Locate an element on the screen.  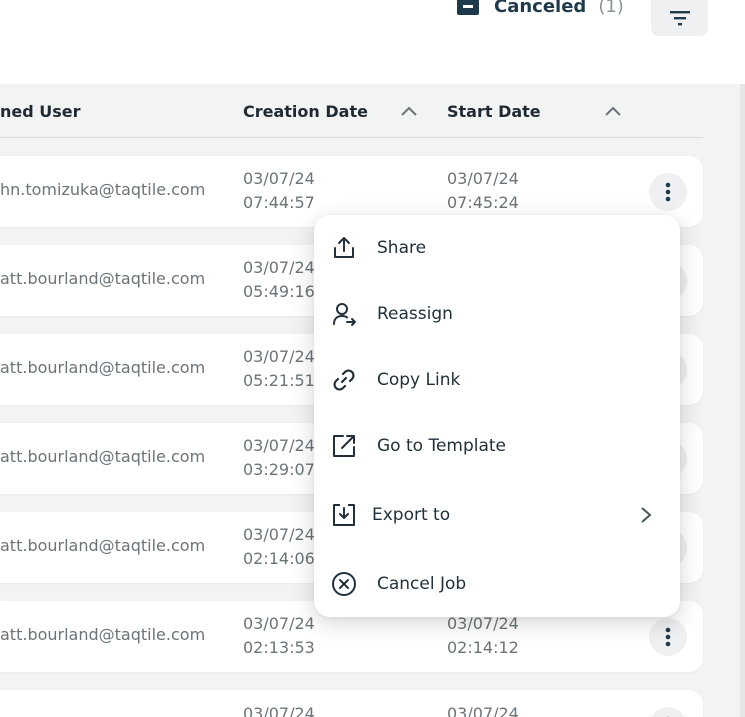
share-icon is located at coordinates (344, 247).